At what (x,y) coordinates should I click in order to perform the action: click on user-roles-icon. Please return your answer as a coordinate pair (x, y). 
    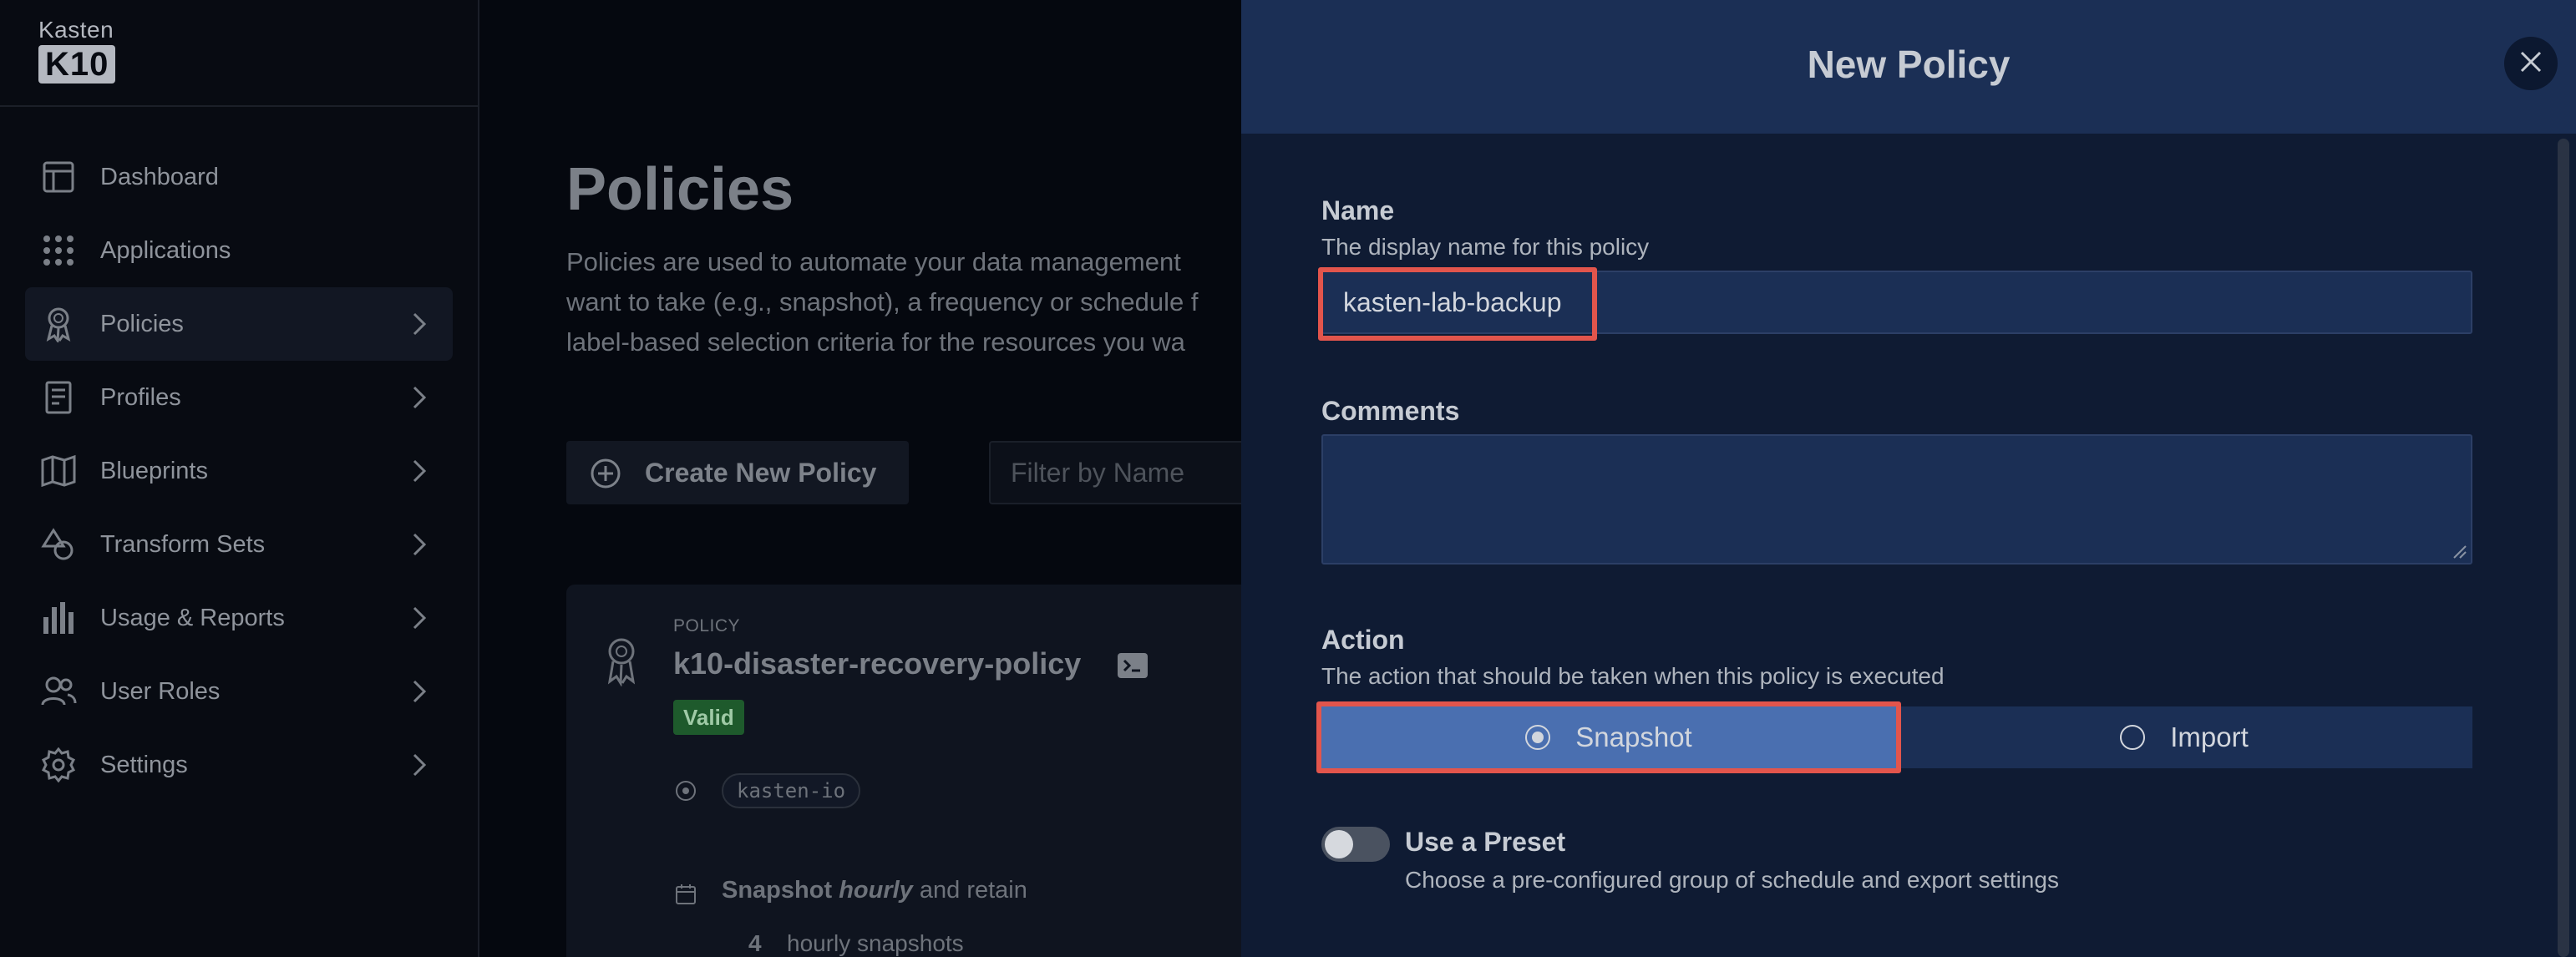
    Looking at the image, I should click on (58, 691).